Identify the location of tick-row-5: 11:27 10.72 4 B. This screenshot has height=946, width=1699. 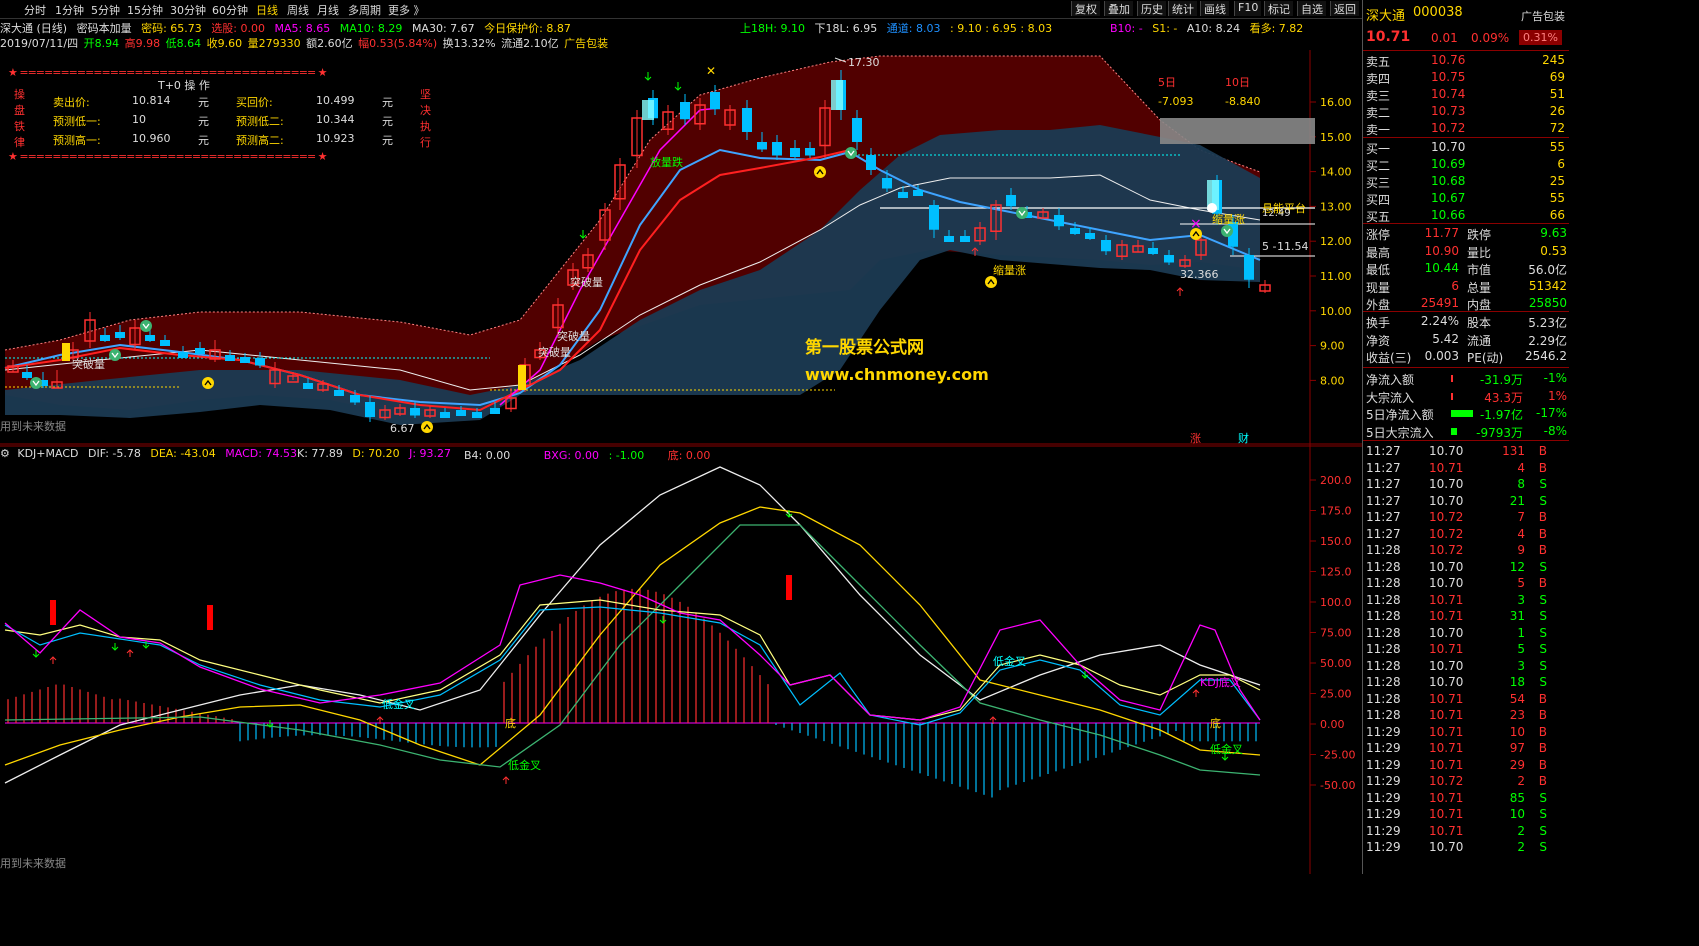
(1466, 534).